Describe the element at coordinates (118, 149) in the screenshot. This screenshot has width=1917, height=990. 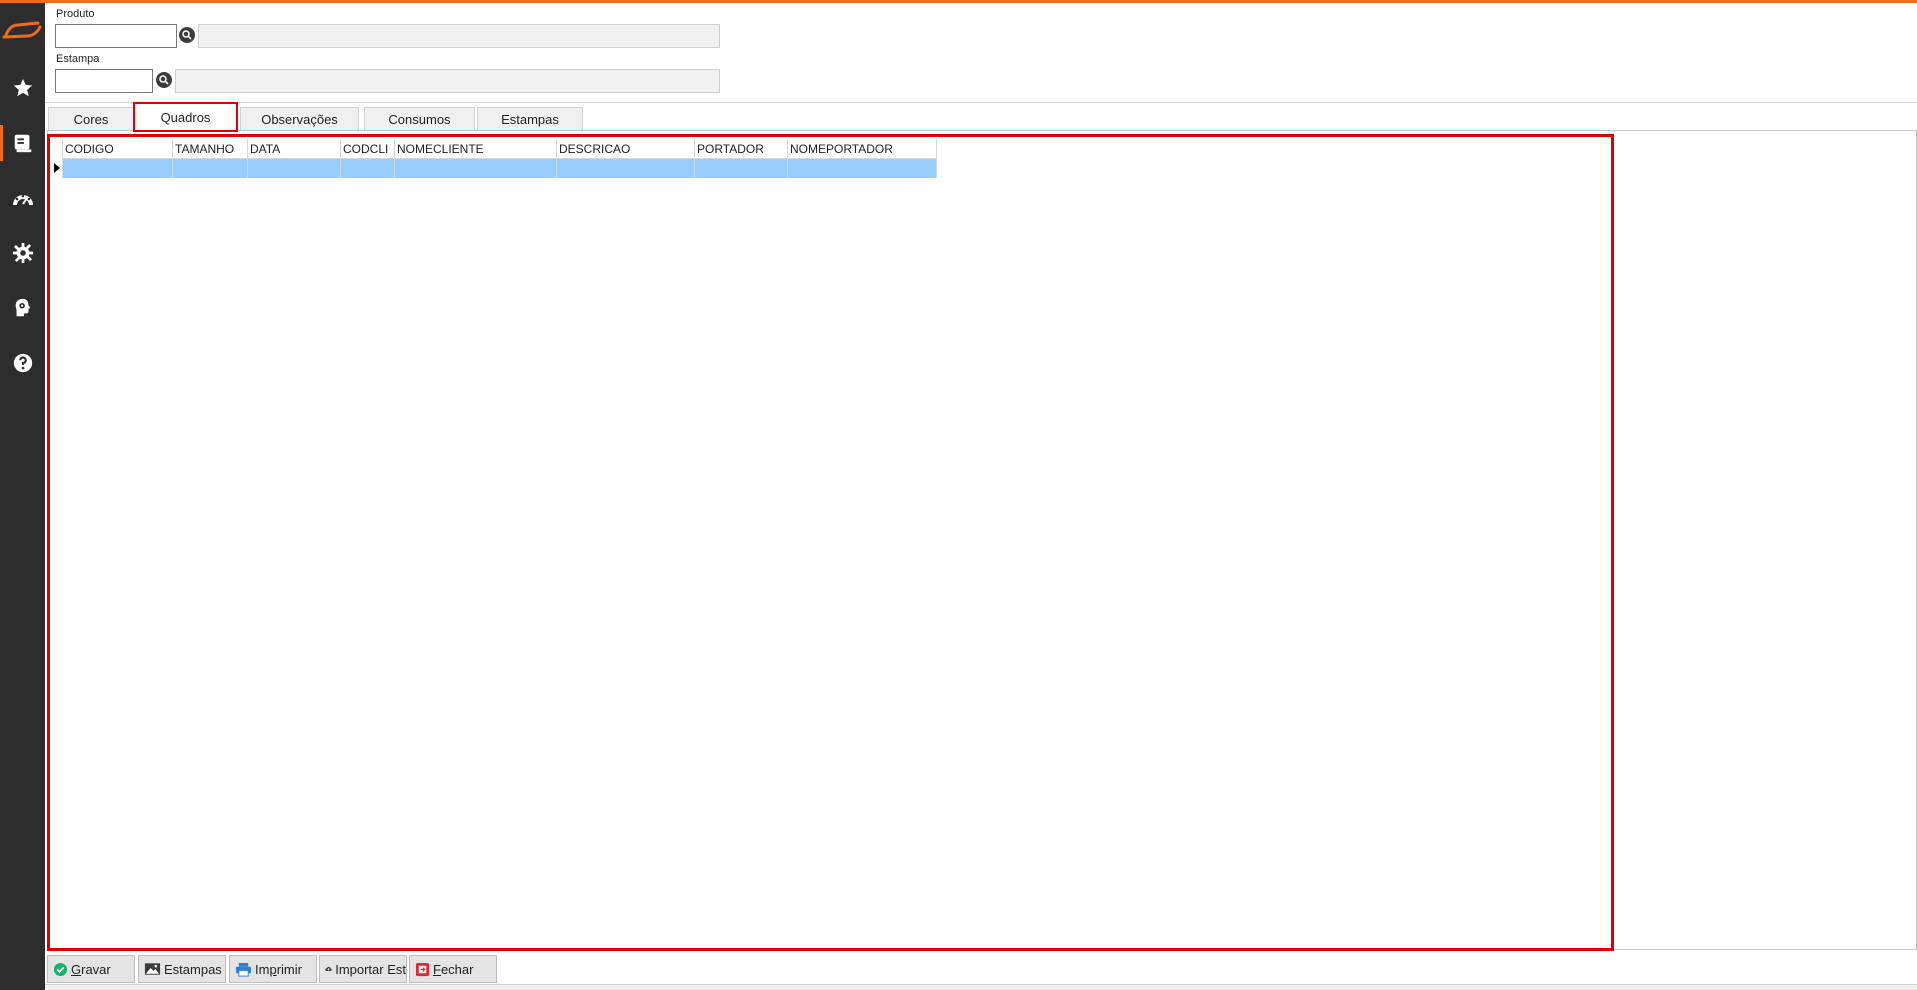
I see `grid-column-header: CODIGO` at that location.